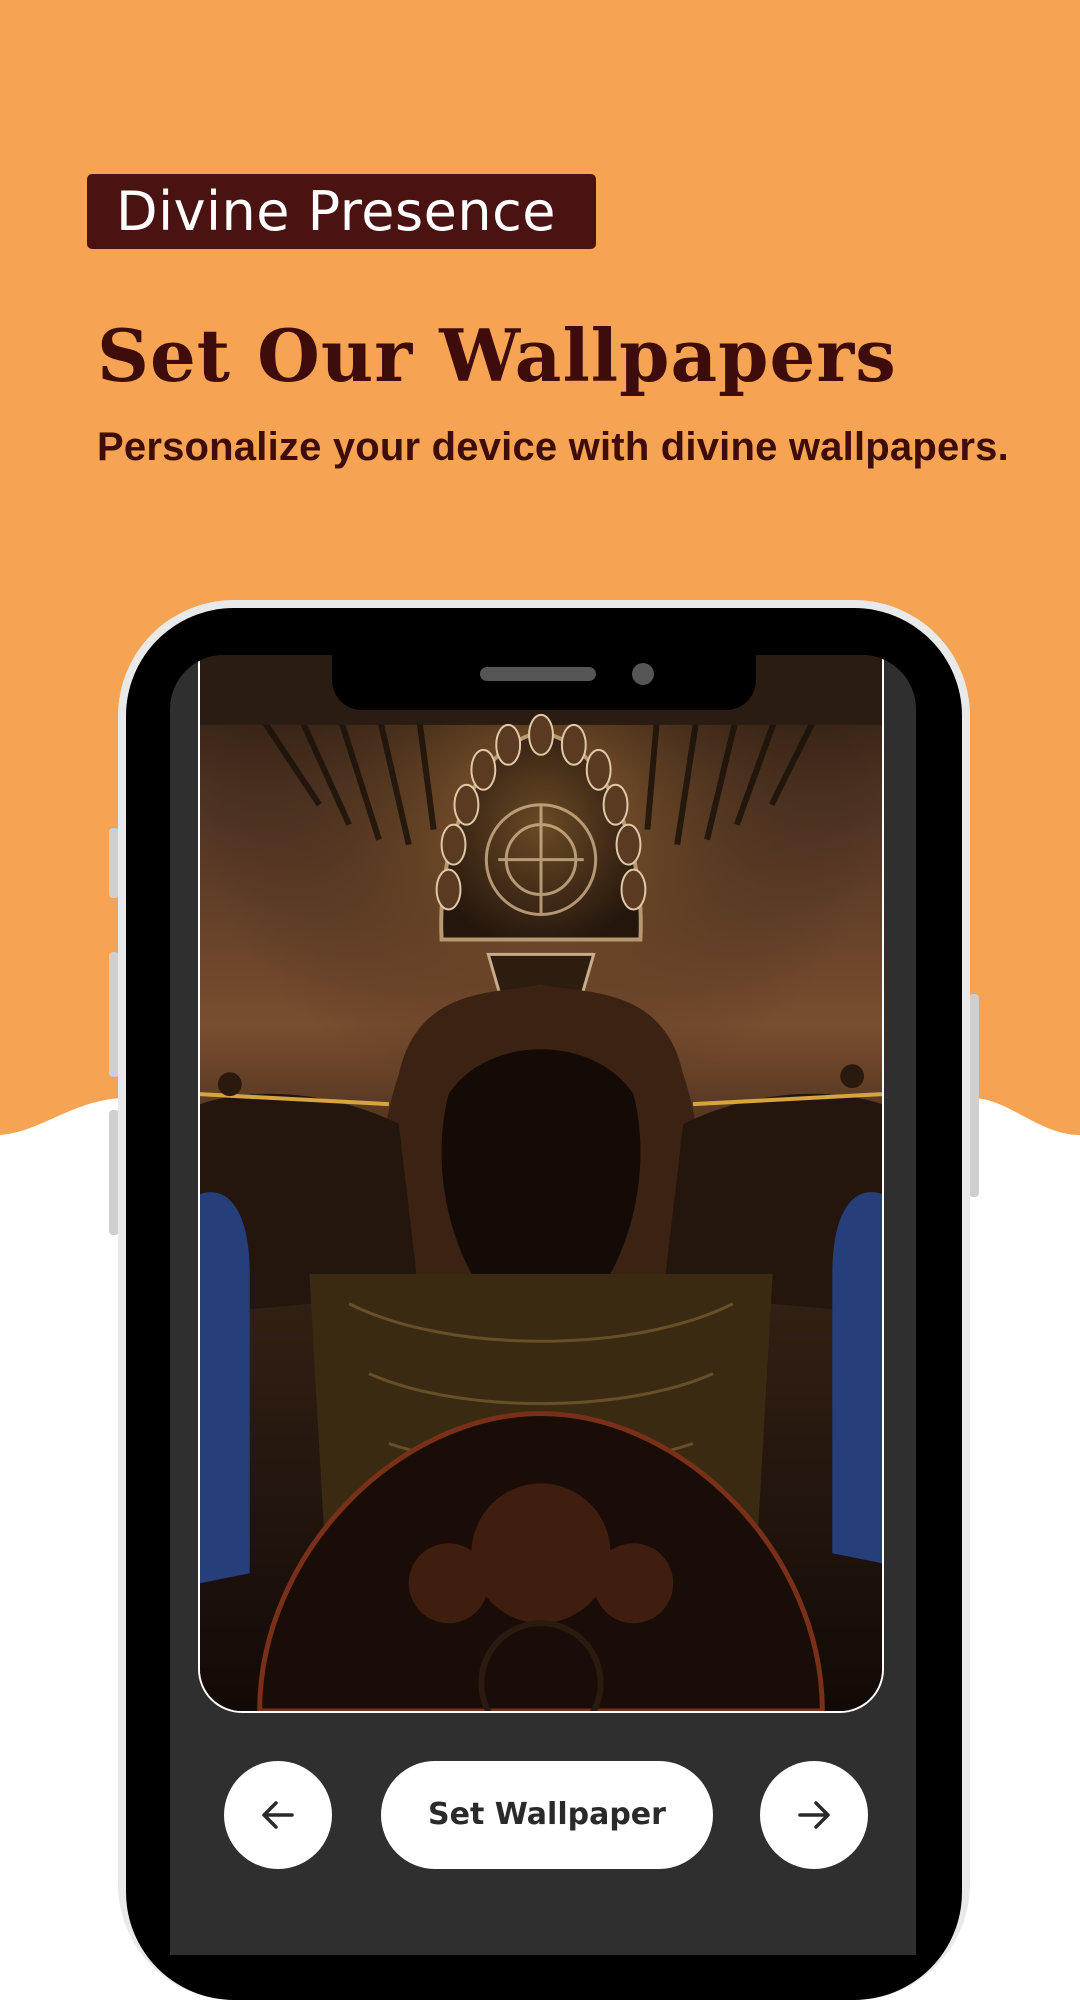 The width and height of the screenshot is (1080, 2000). Describe the element at coordinates (538, 674) in the screenshot. I see `phone-speaker` at that location.